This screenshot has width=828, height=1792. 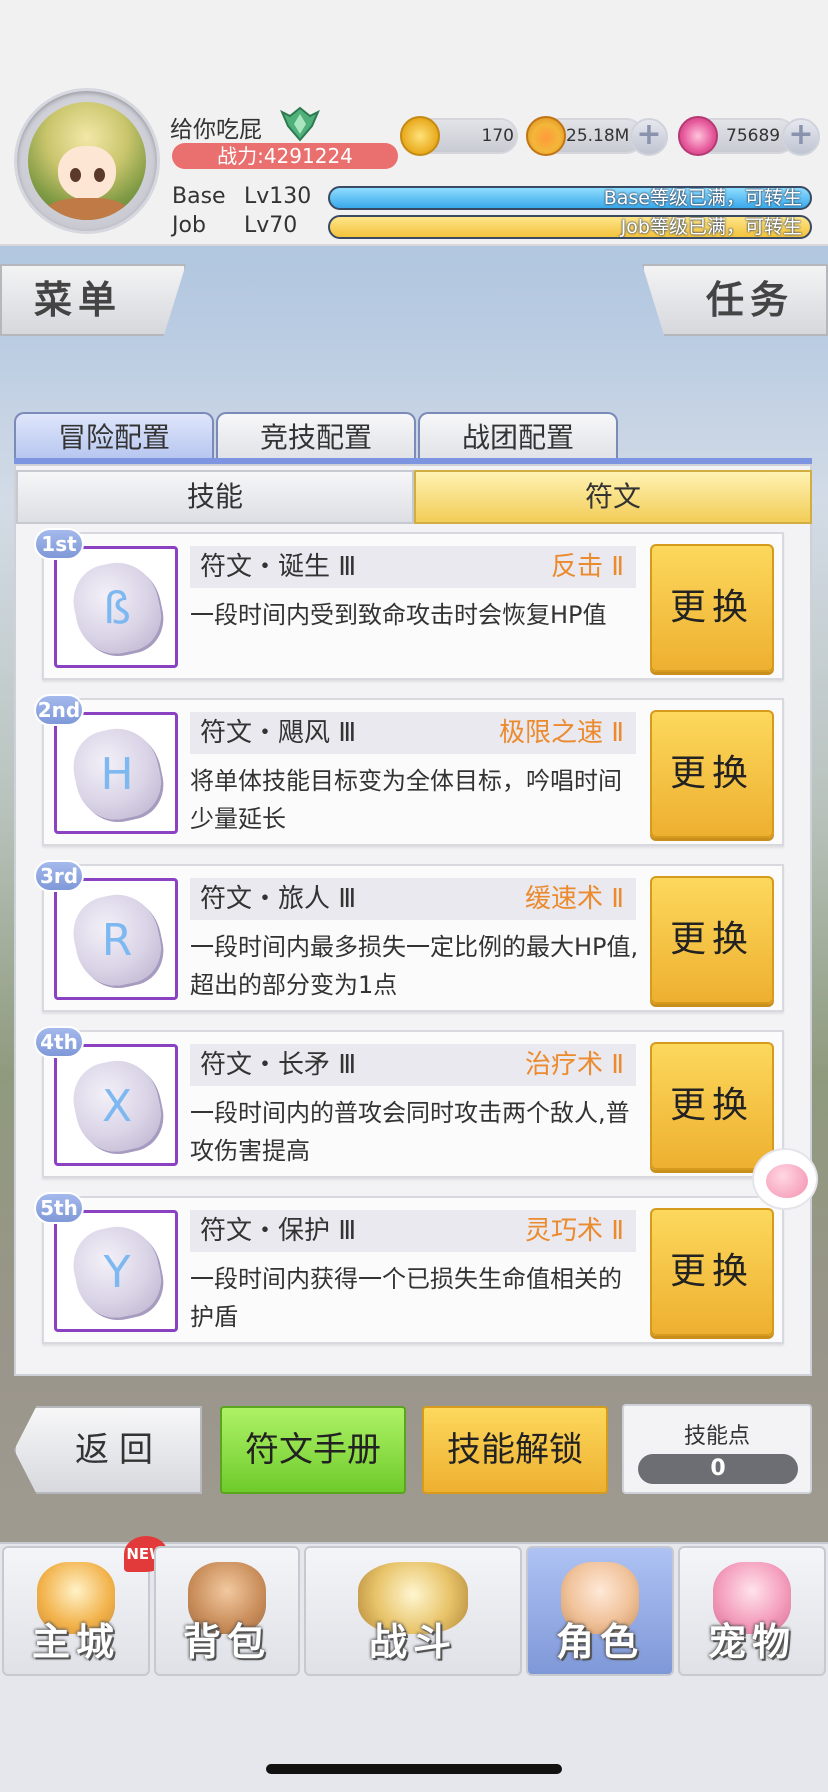 I want to click on slot-order-badge: 4th, so click(x=59, y=1042).